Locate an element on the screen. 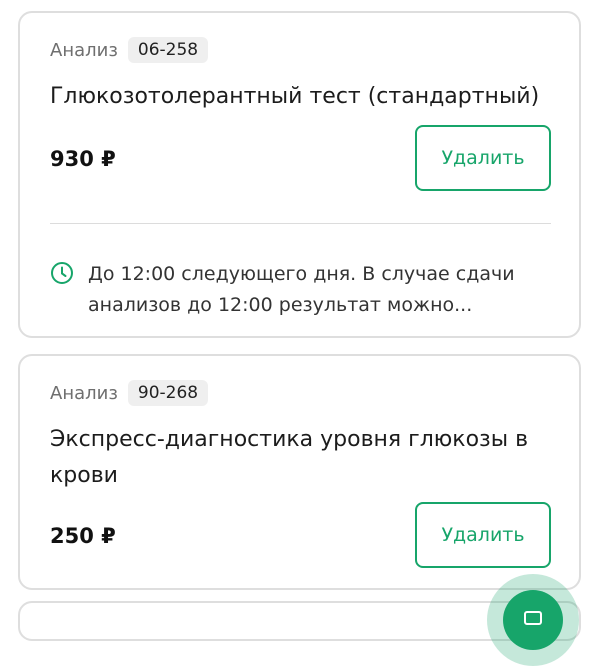 The height and width of the screenshot is (666, 600). analysis-price: 250 ₽ is located at coordinates (83, 536).